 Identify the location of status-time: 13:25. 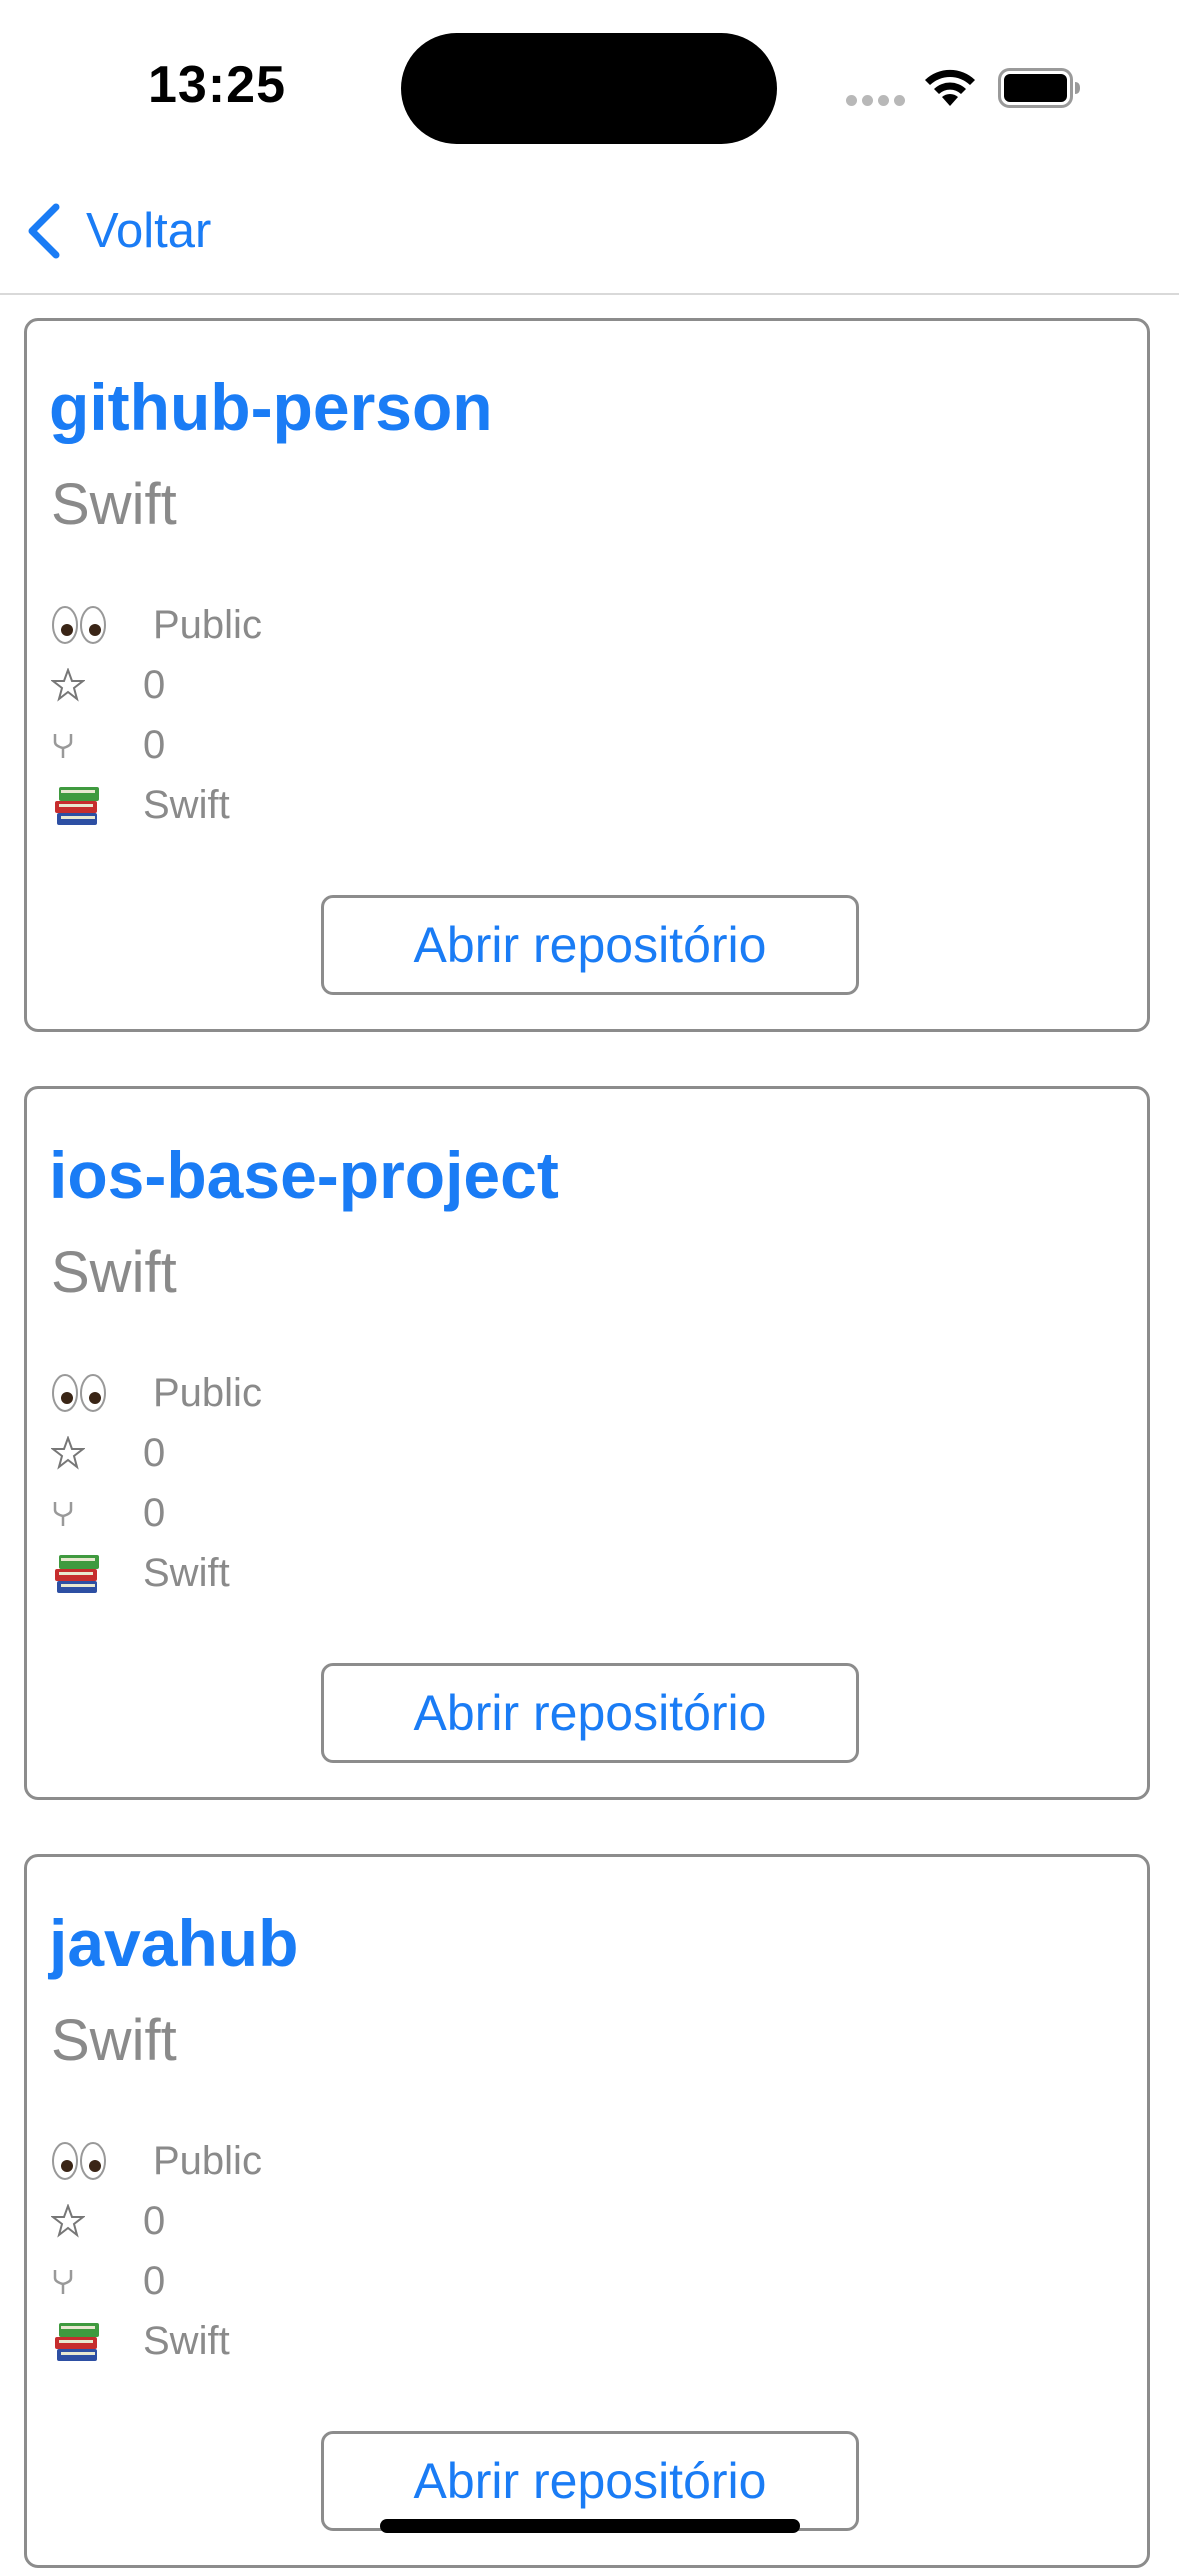
(217, 85).